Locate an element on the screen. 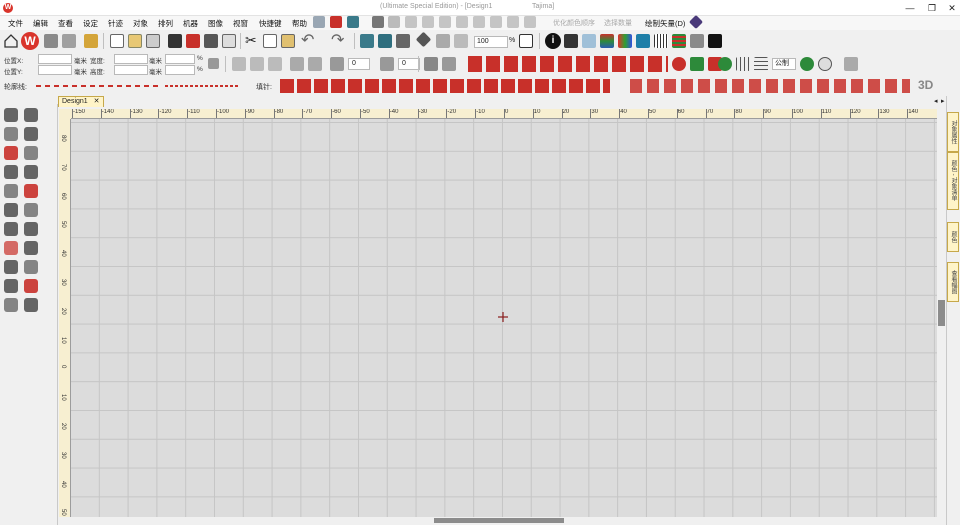 The height and width of the screenshot is (525, 960). mushroom-icon is located at coordinates (679, 64).